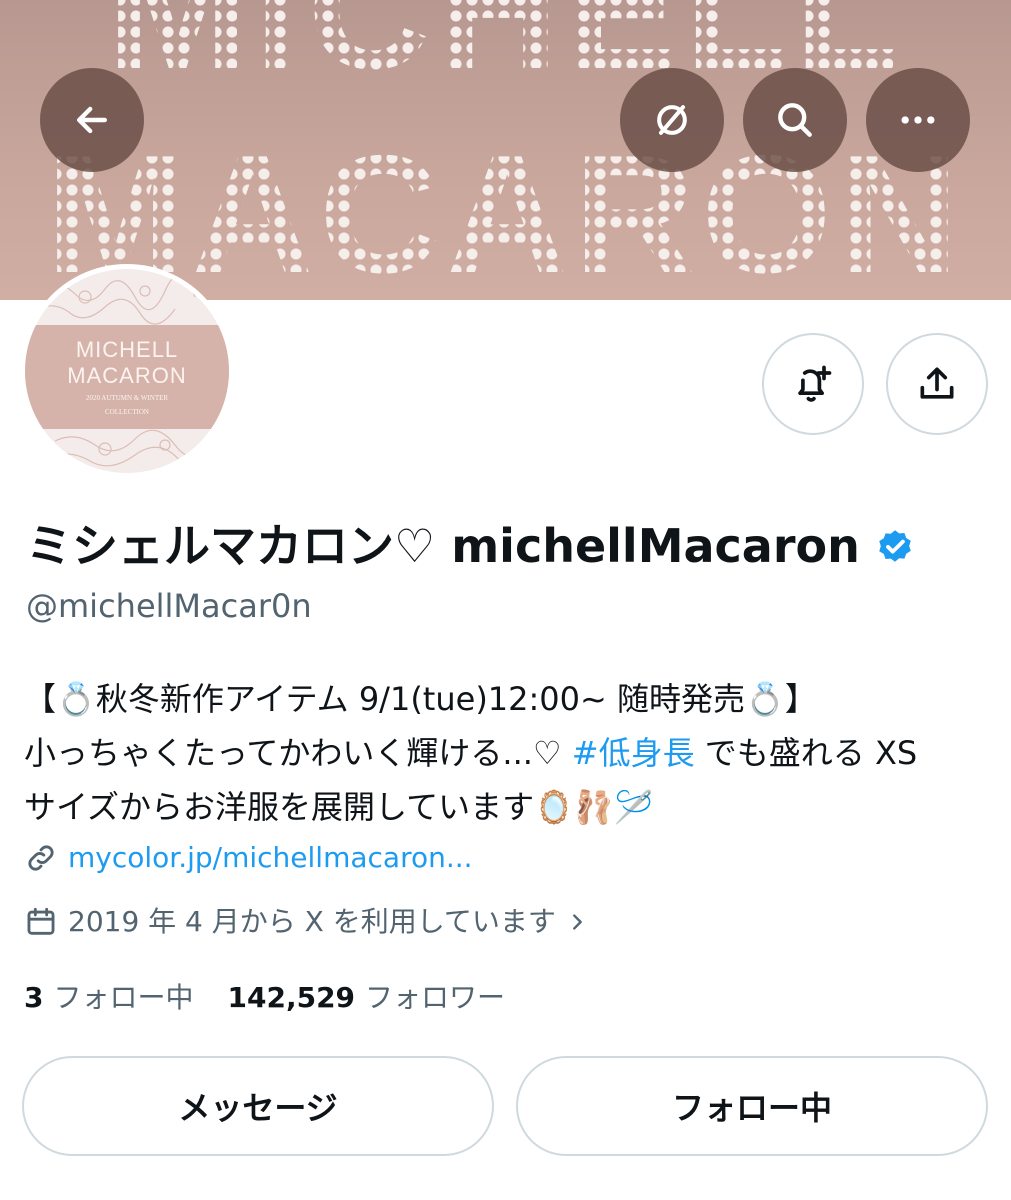  Describe the element at coordinates (41, 858) in the screenshot. I see `link-icon` at that location.